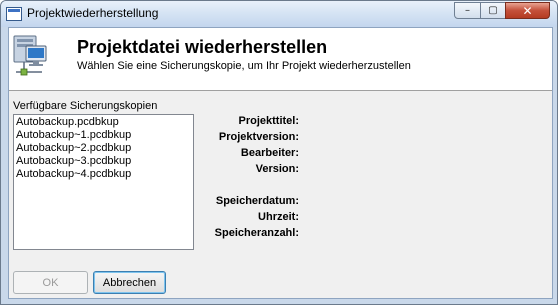  What do you see at coordinates (30, 55) in the screenshot?
I see `computer-network-icon` at bounding box center [30, 55].